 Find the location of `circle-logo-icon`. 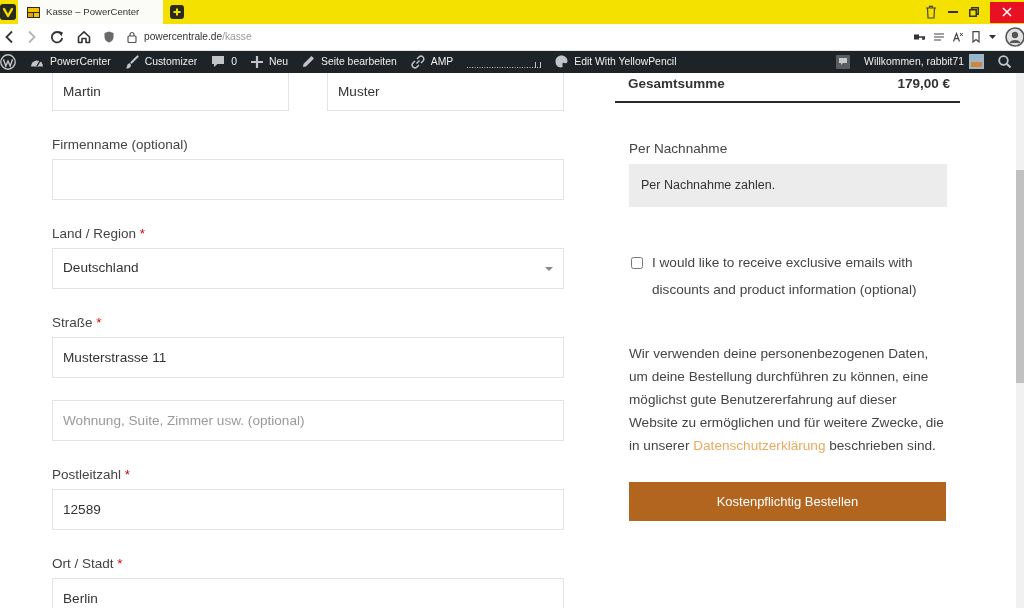

circle-logo-icon is located at coordinates (8, 62).